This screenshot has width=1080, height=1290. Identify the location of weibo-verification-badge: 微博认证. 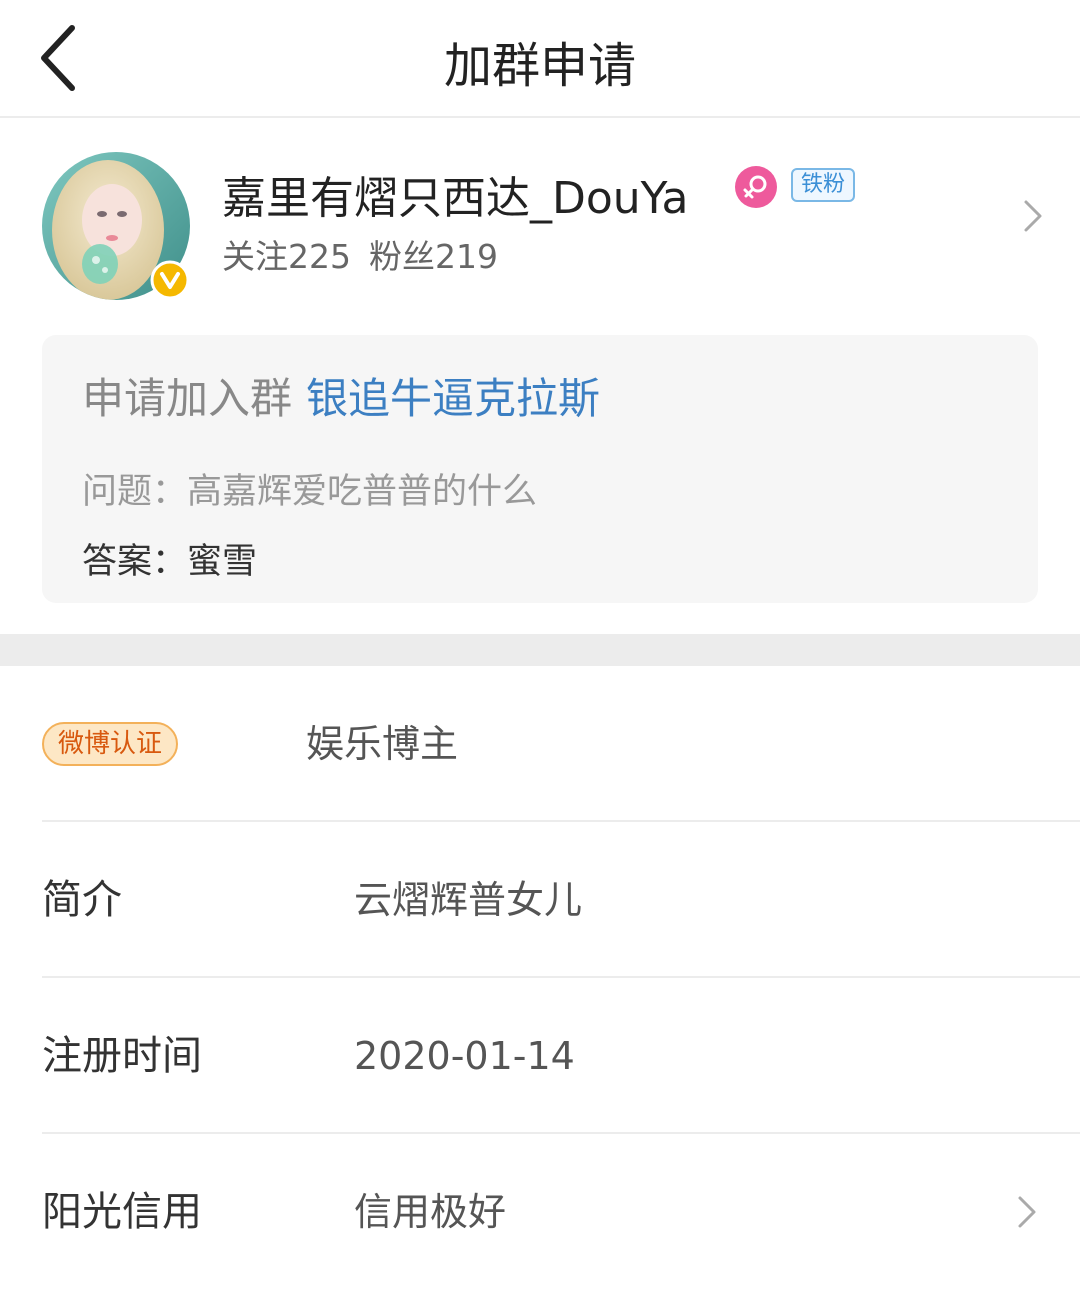
(110, 744).